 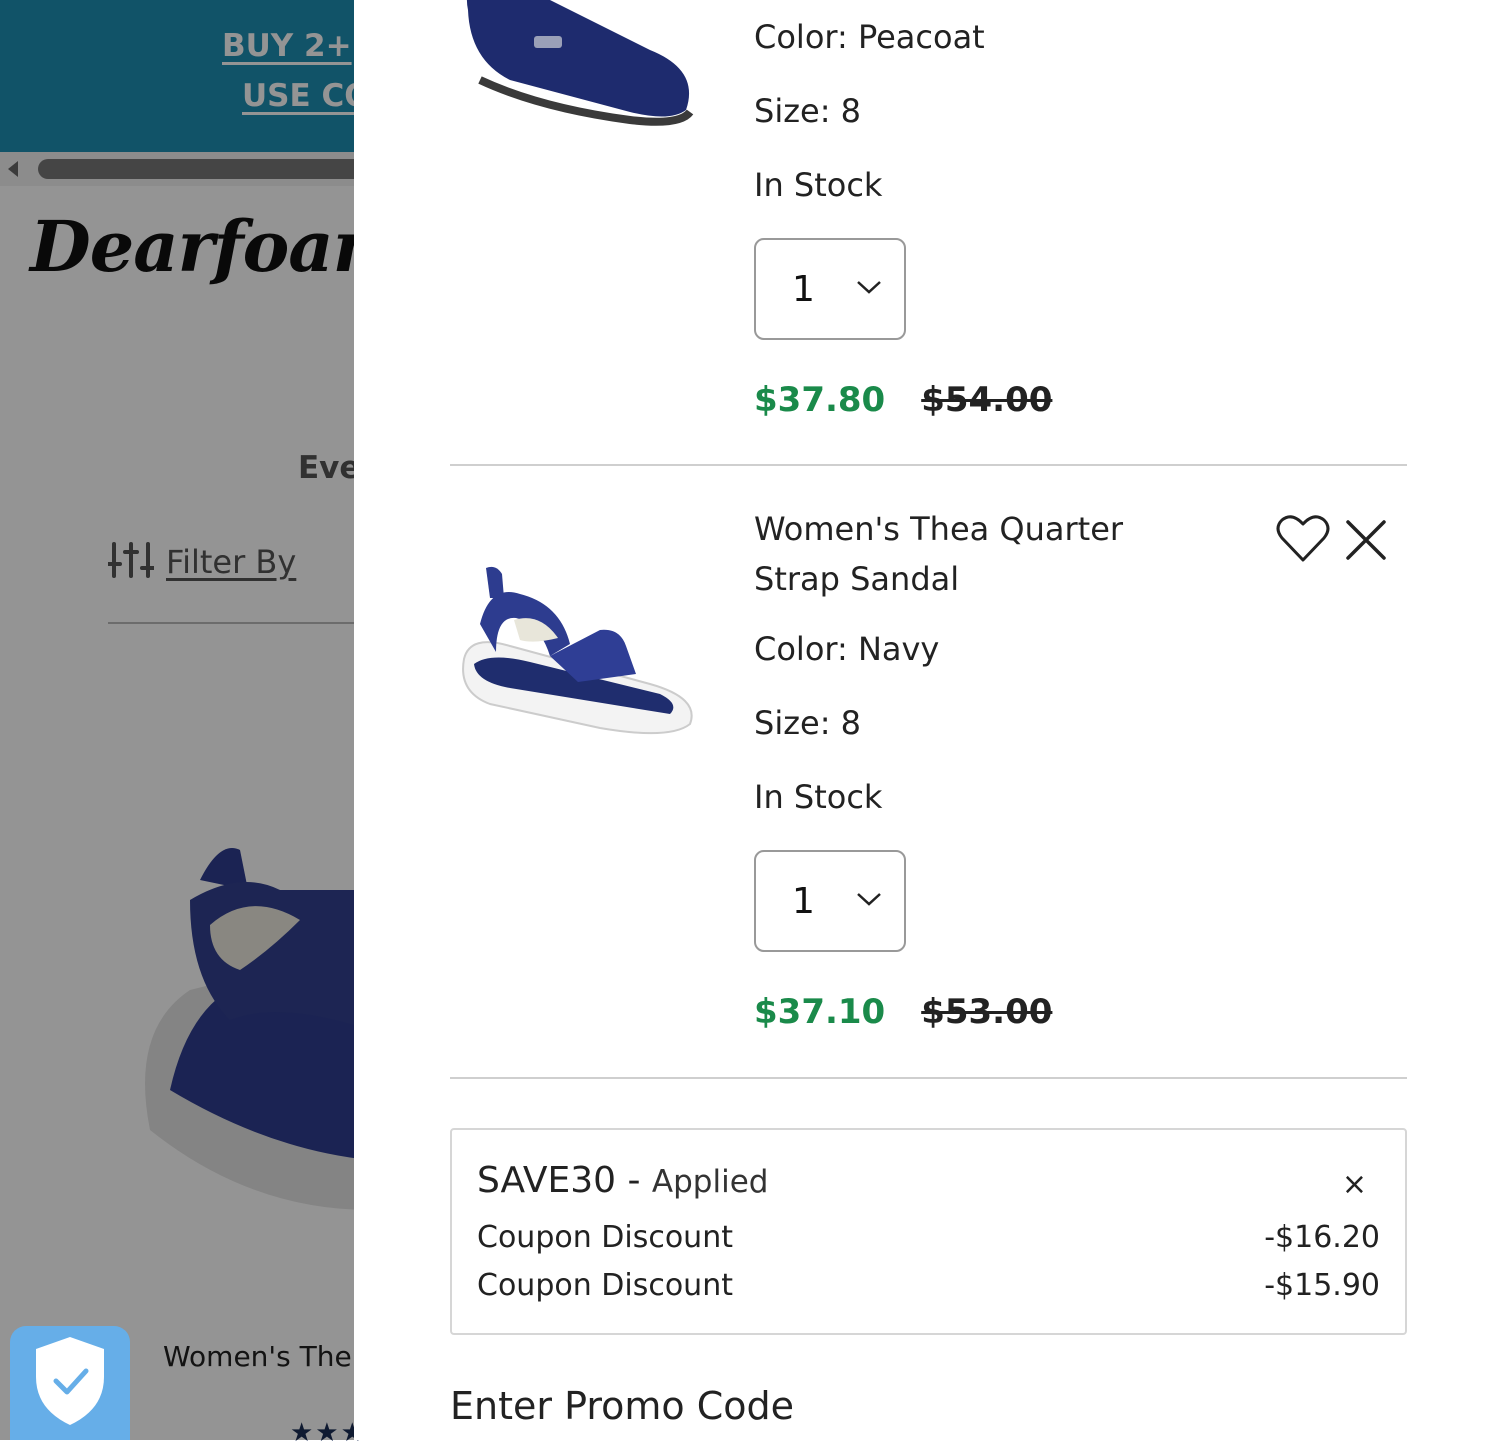 What do you see at coordinates (928, 1237) in the screenshot?
I see `discount-row: Coupon Discount -$16.20` at bounding box center [928, 1237].